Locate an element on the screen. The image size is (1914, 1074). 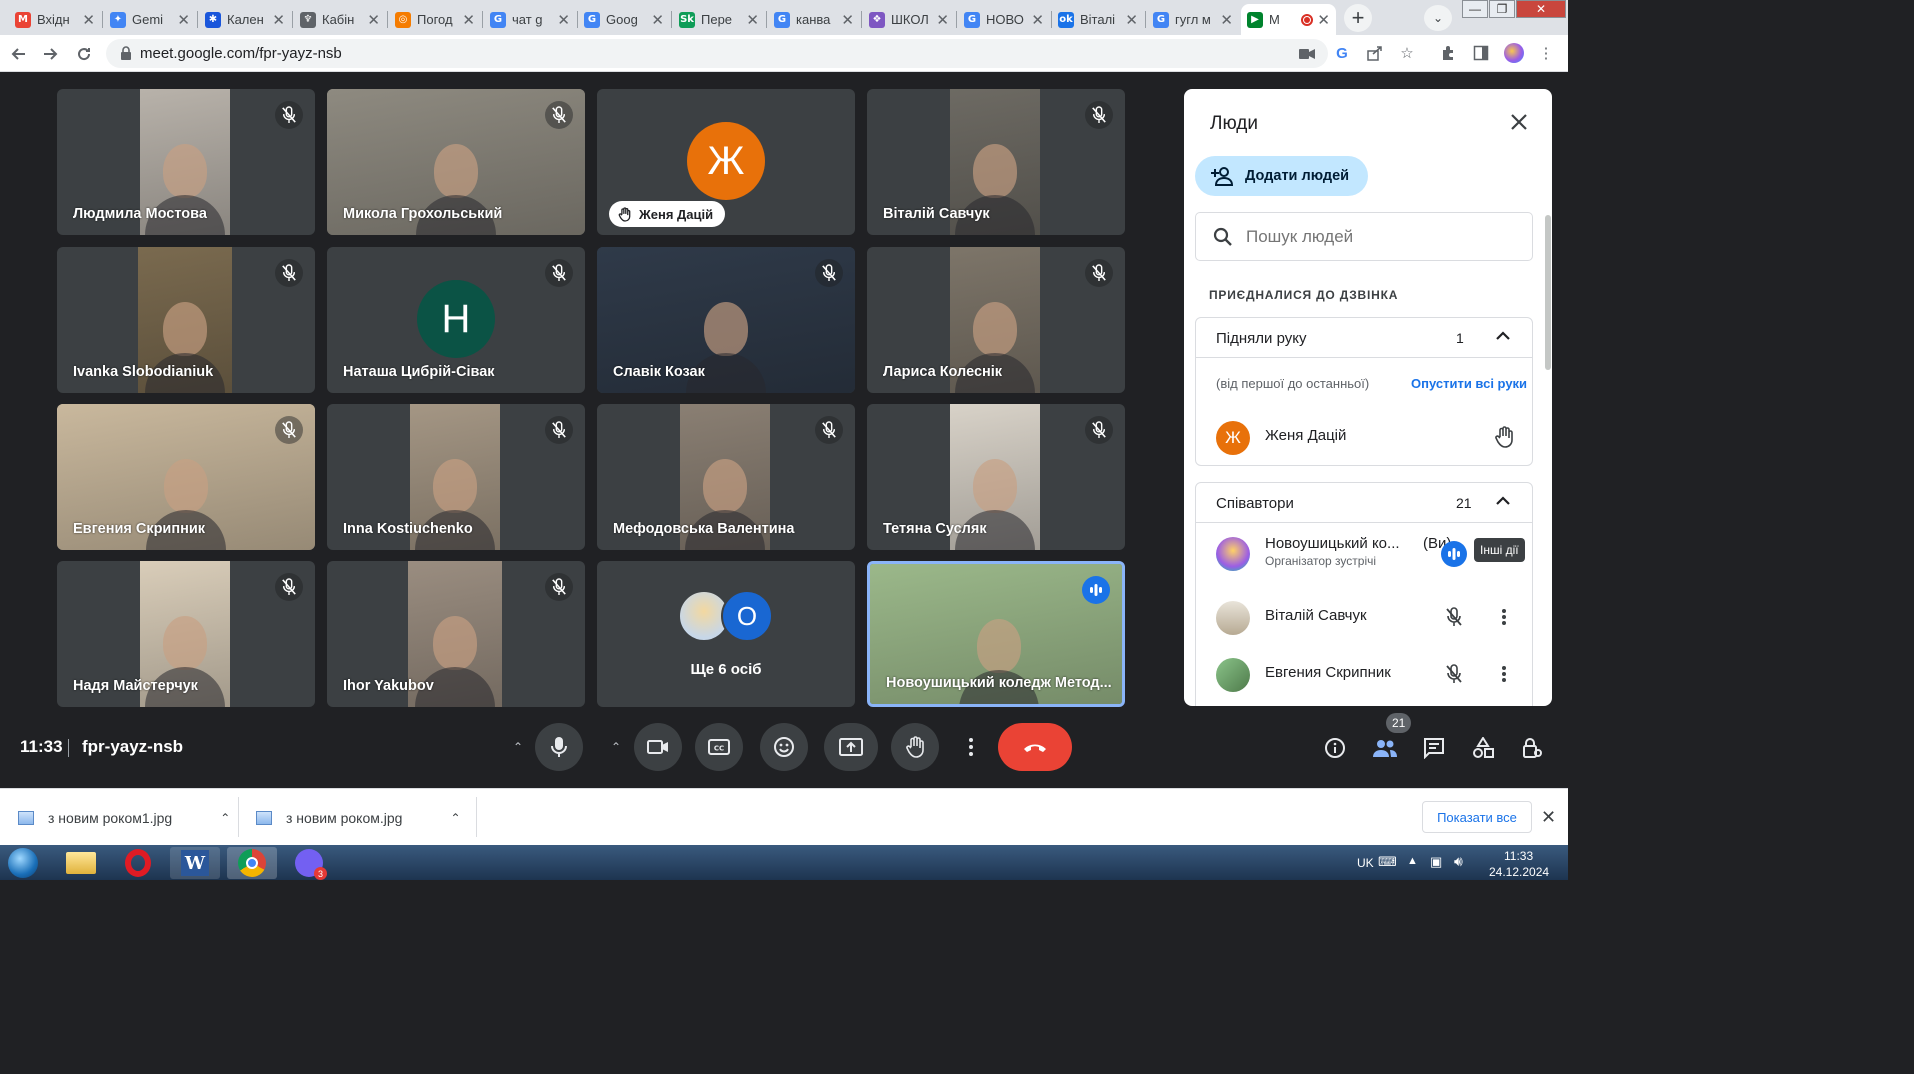
participant-tile: Inna Kostiuchenko is located at coordinates (456, 477).